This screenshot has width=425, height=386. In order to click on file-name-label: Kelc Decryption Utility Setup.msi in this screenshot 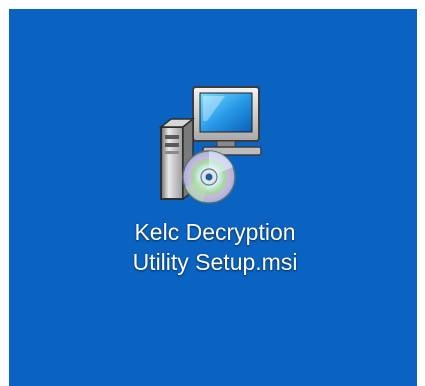, I will do `click(215, 247)`.